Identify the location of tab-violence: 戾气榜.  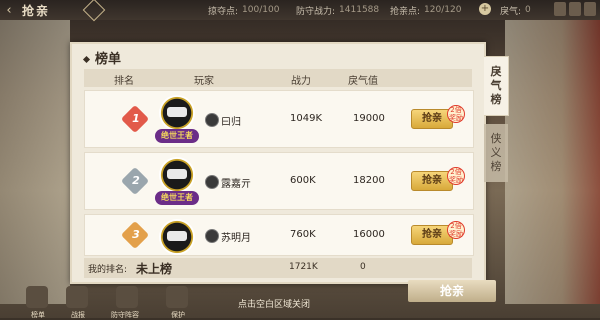
(496, 86).